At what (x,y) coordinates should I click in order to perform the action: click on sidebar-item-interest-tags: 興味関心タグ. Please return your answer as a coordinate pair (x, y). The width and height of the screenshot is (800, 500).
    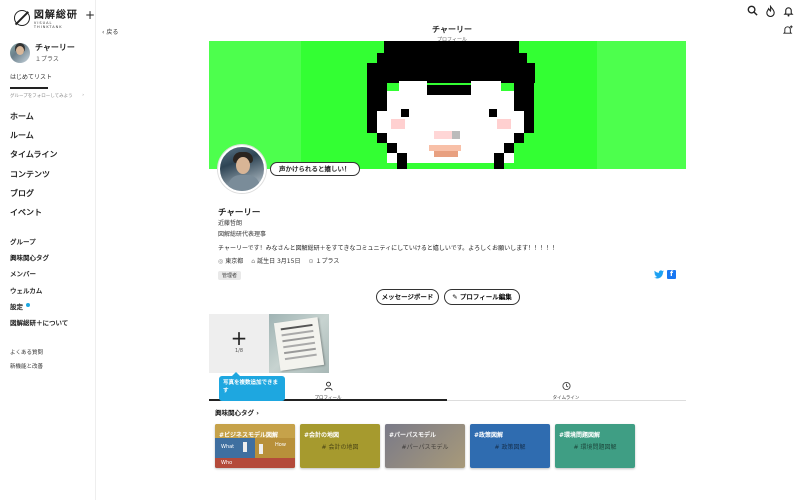
    Looking at the image, I should click on (39, 258).